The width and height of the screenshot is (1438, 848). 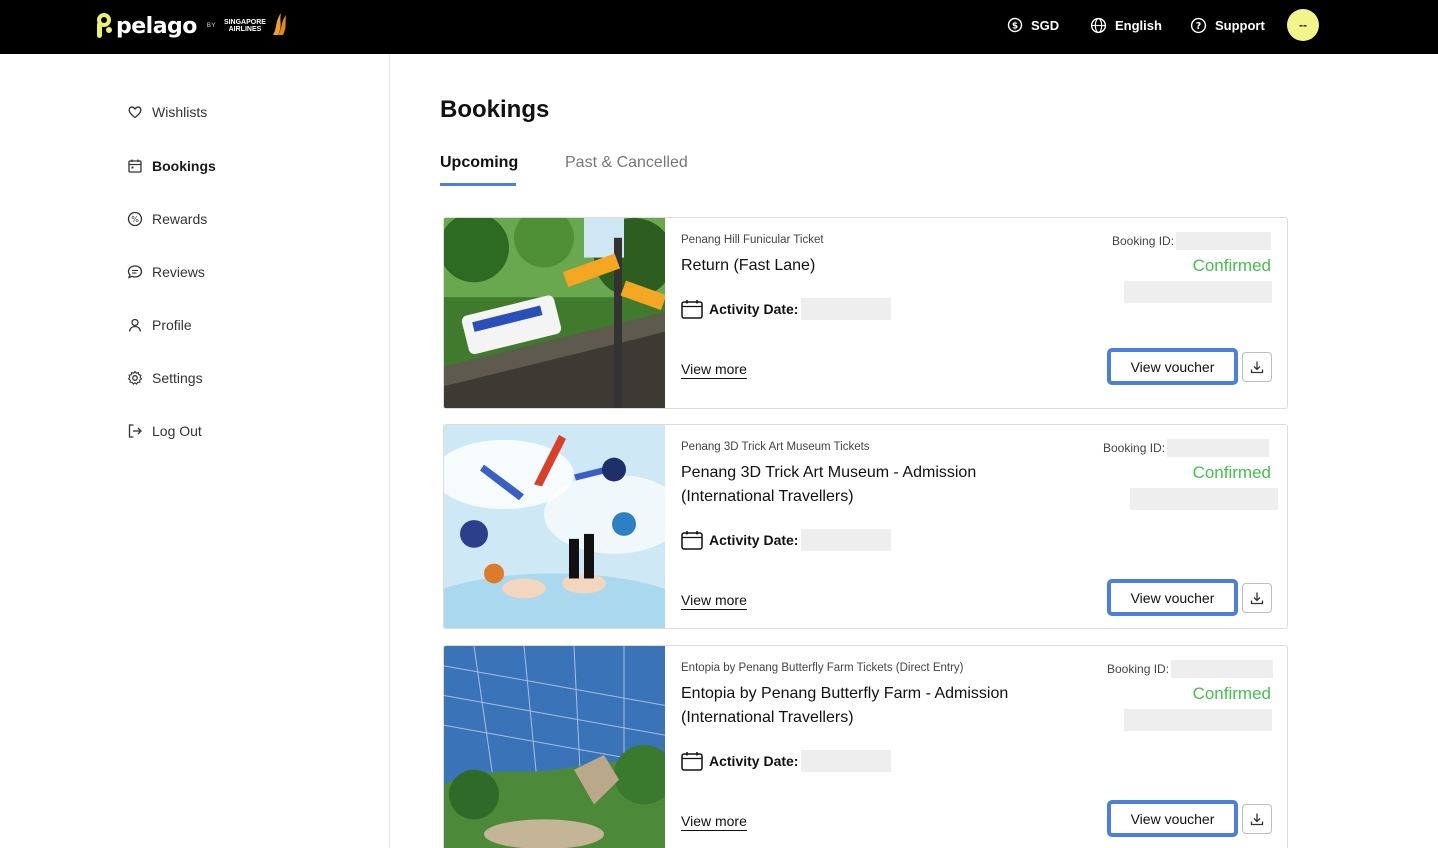 I want to click on tab-past-cancelled: Past & Cancelled, so click(x=626, y=170).